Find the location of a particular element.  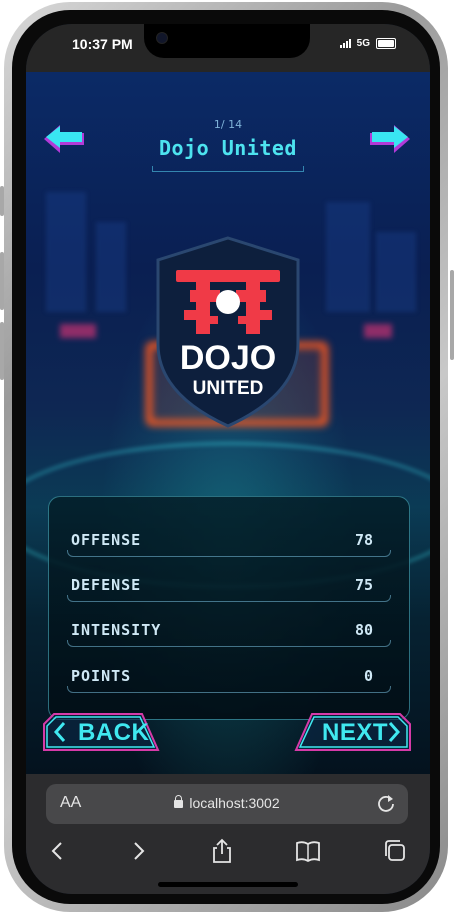

stat-value: 0 is located at coordinates (368, 676).